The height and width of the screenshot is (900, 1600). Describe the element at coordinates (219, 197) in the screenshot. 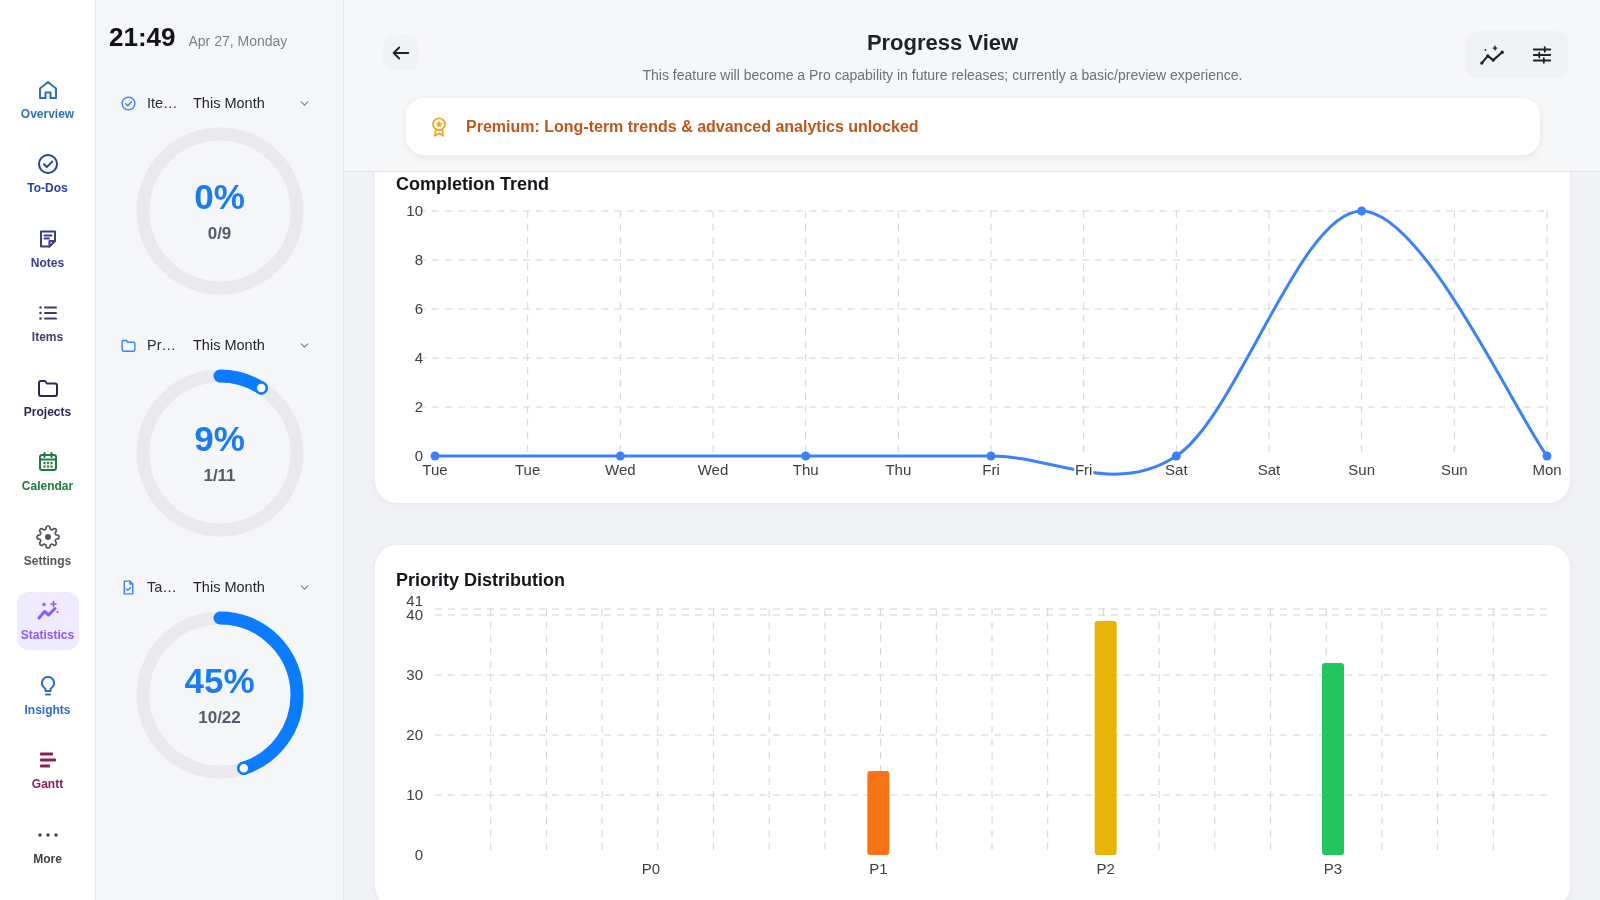

I see `percent-value: 0%` at that location.